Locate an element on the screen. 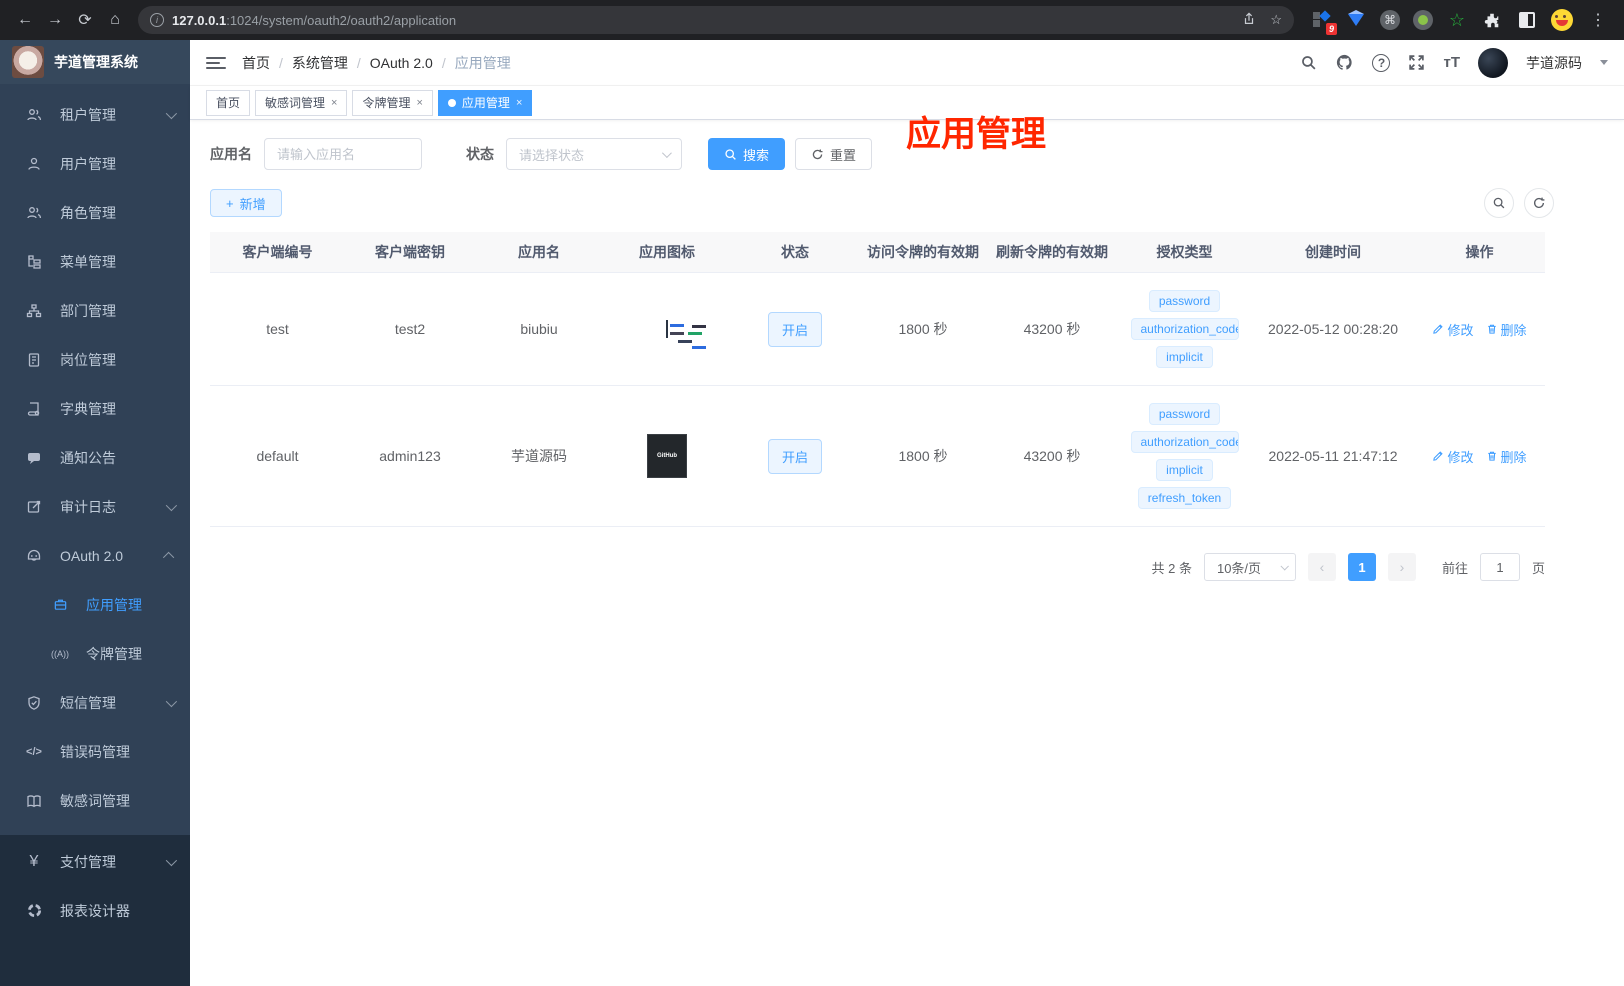 The image size is (1624, 986). sidebar-collapse-icon is located at coordinates (216, 62).